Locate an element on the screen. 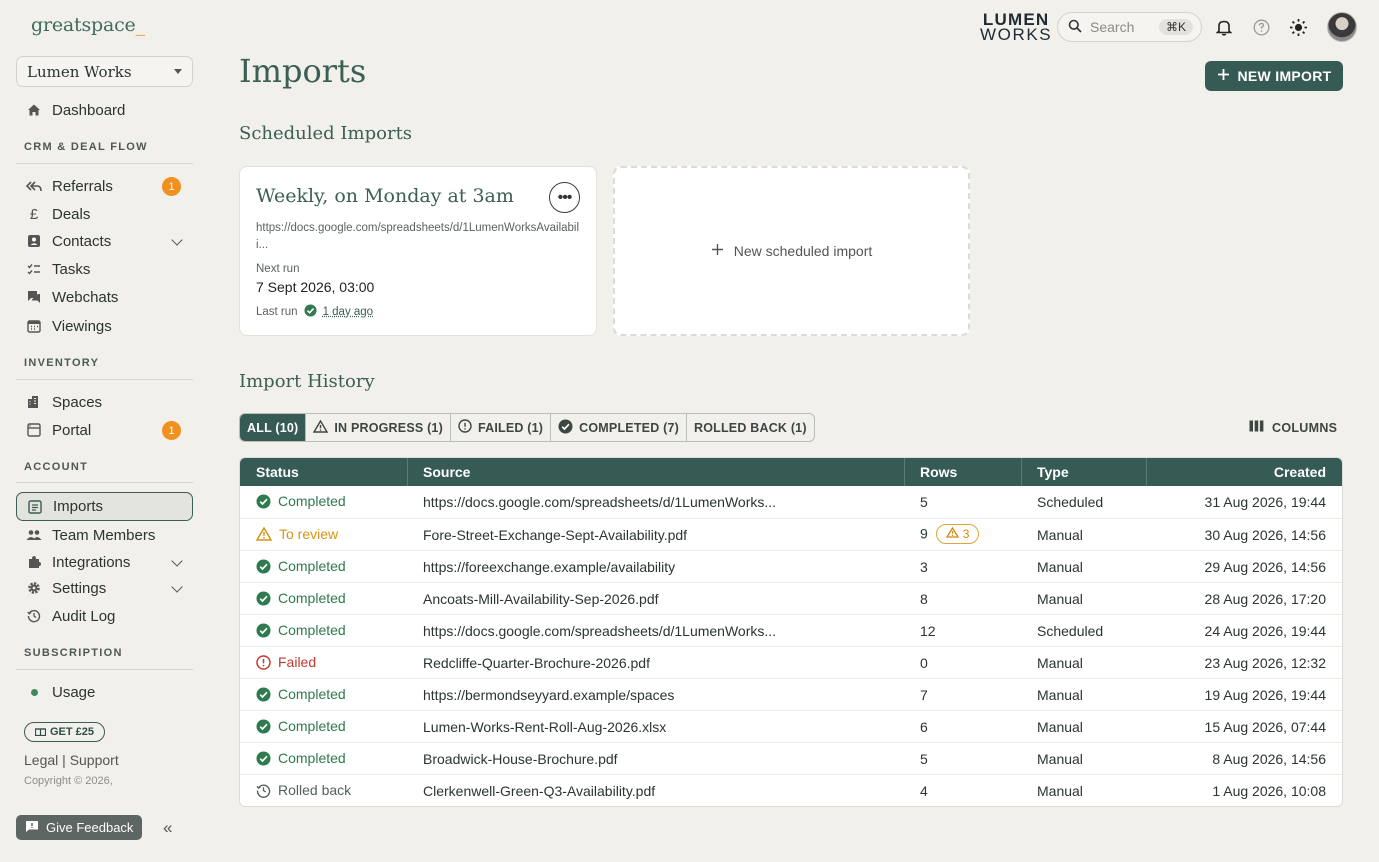 This screenshot has width=1379, height=862. search-box: ⌘K is located at coordinates (1129, 27).